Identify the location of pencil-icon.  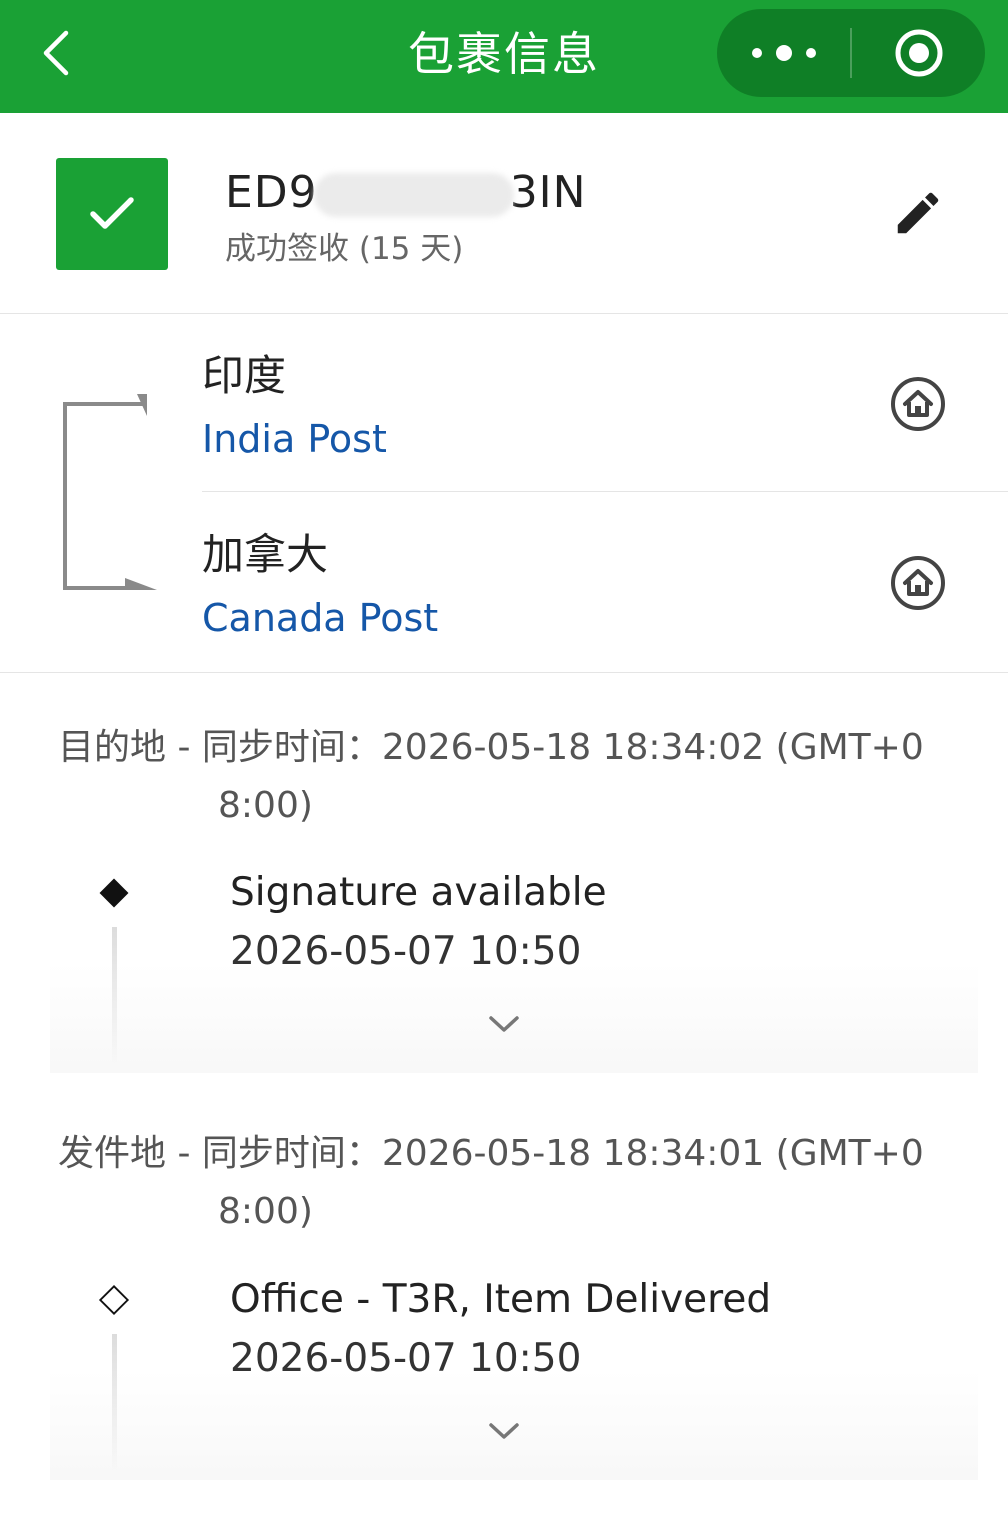
(918, 213).